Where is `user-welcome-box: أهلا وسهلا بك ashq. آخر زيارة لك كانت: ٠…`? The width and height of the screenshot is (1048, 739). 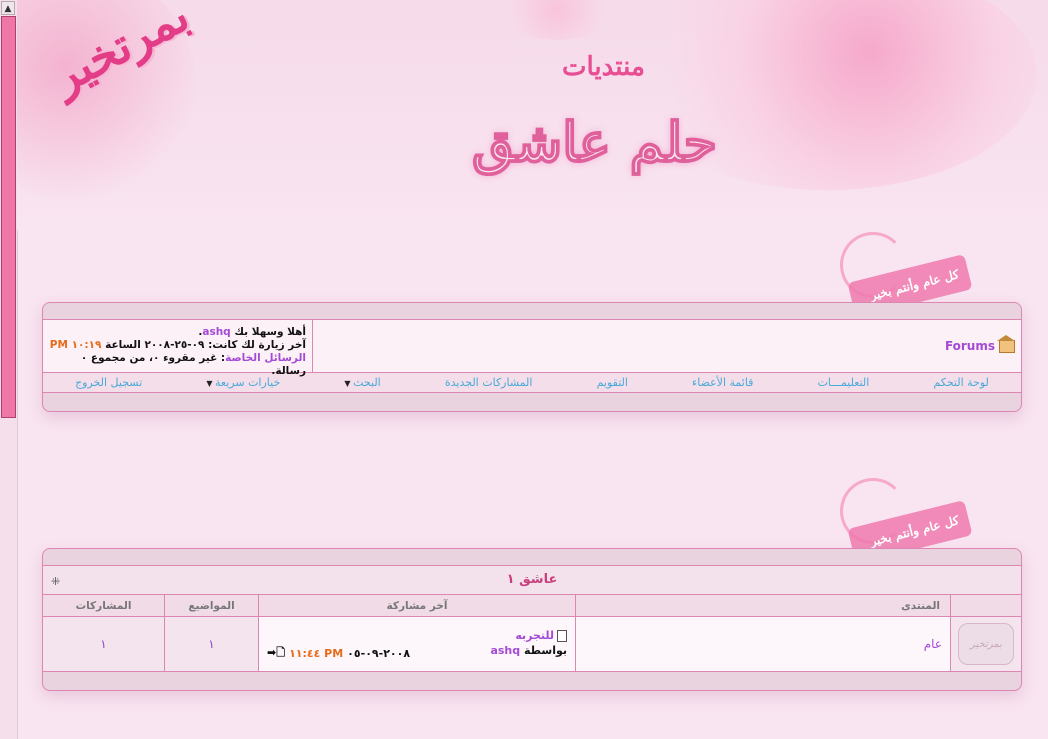
user-welcome-box: أهلا وسهلا بك ashq. آخر زيارة لك كانت: ٠… is located at coordinates (178, 348).